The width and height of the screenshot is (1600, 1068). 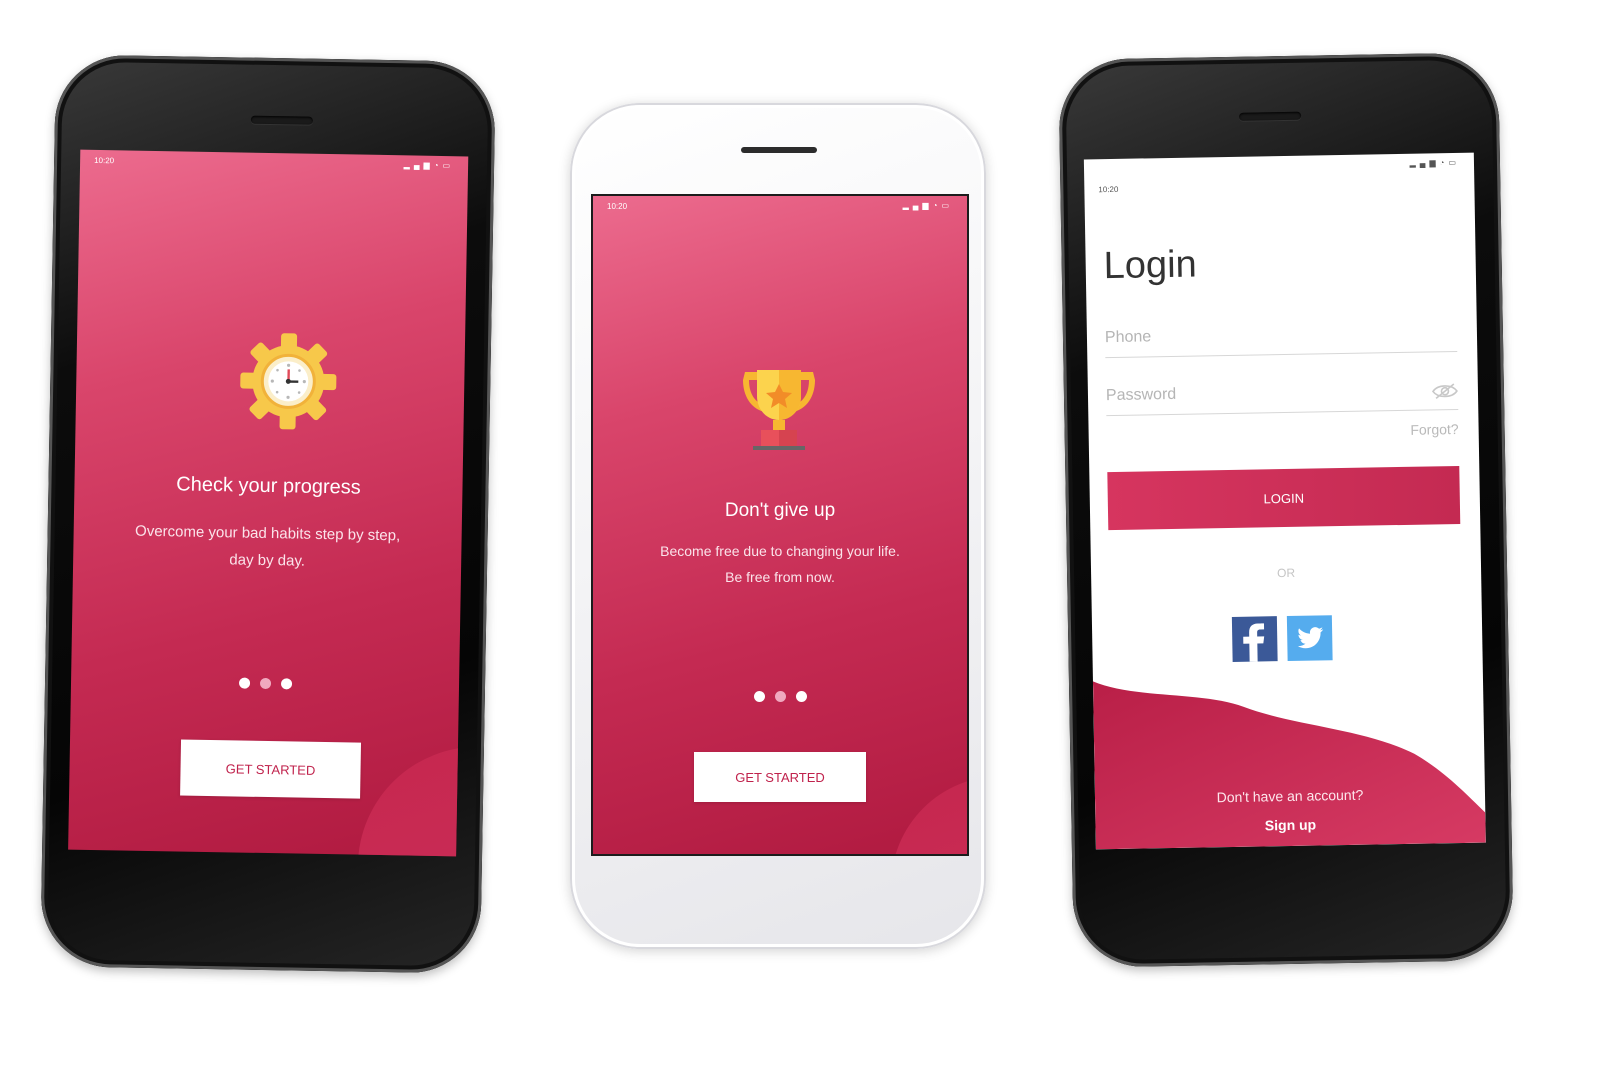 What do you see at coordinates (780, 551) in the screenshot?
I see `onboarding-subtitle-line-1: Become free due to changing your life.` at bounding box center [780, 551].